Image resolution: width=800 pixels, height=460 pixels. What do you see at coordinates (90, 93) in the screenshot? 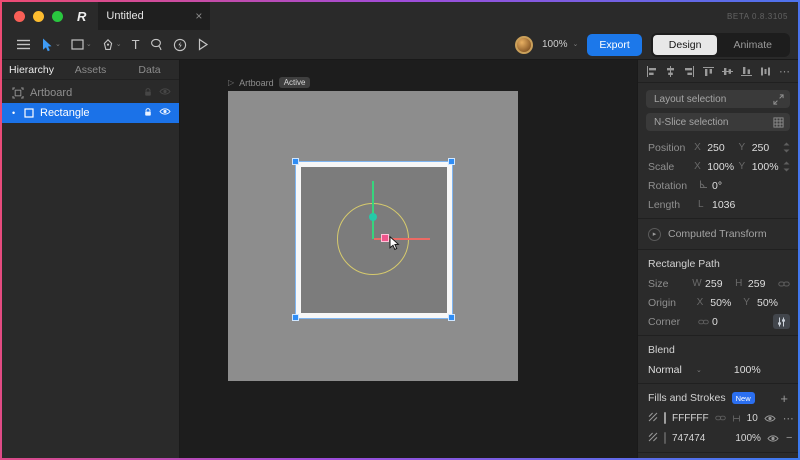
I see `tree-row-artboard: Artboard` at bounding box center [90, 93].